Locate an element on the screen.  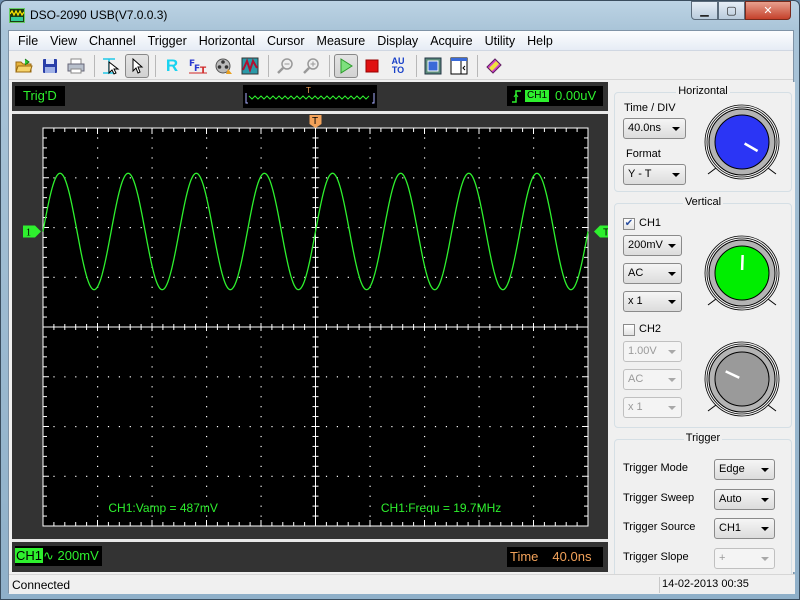
run-button is located at coordinates (346, 65).